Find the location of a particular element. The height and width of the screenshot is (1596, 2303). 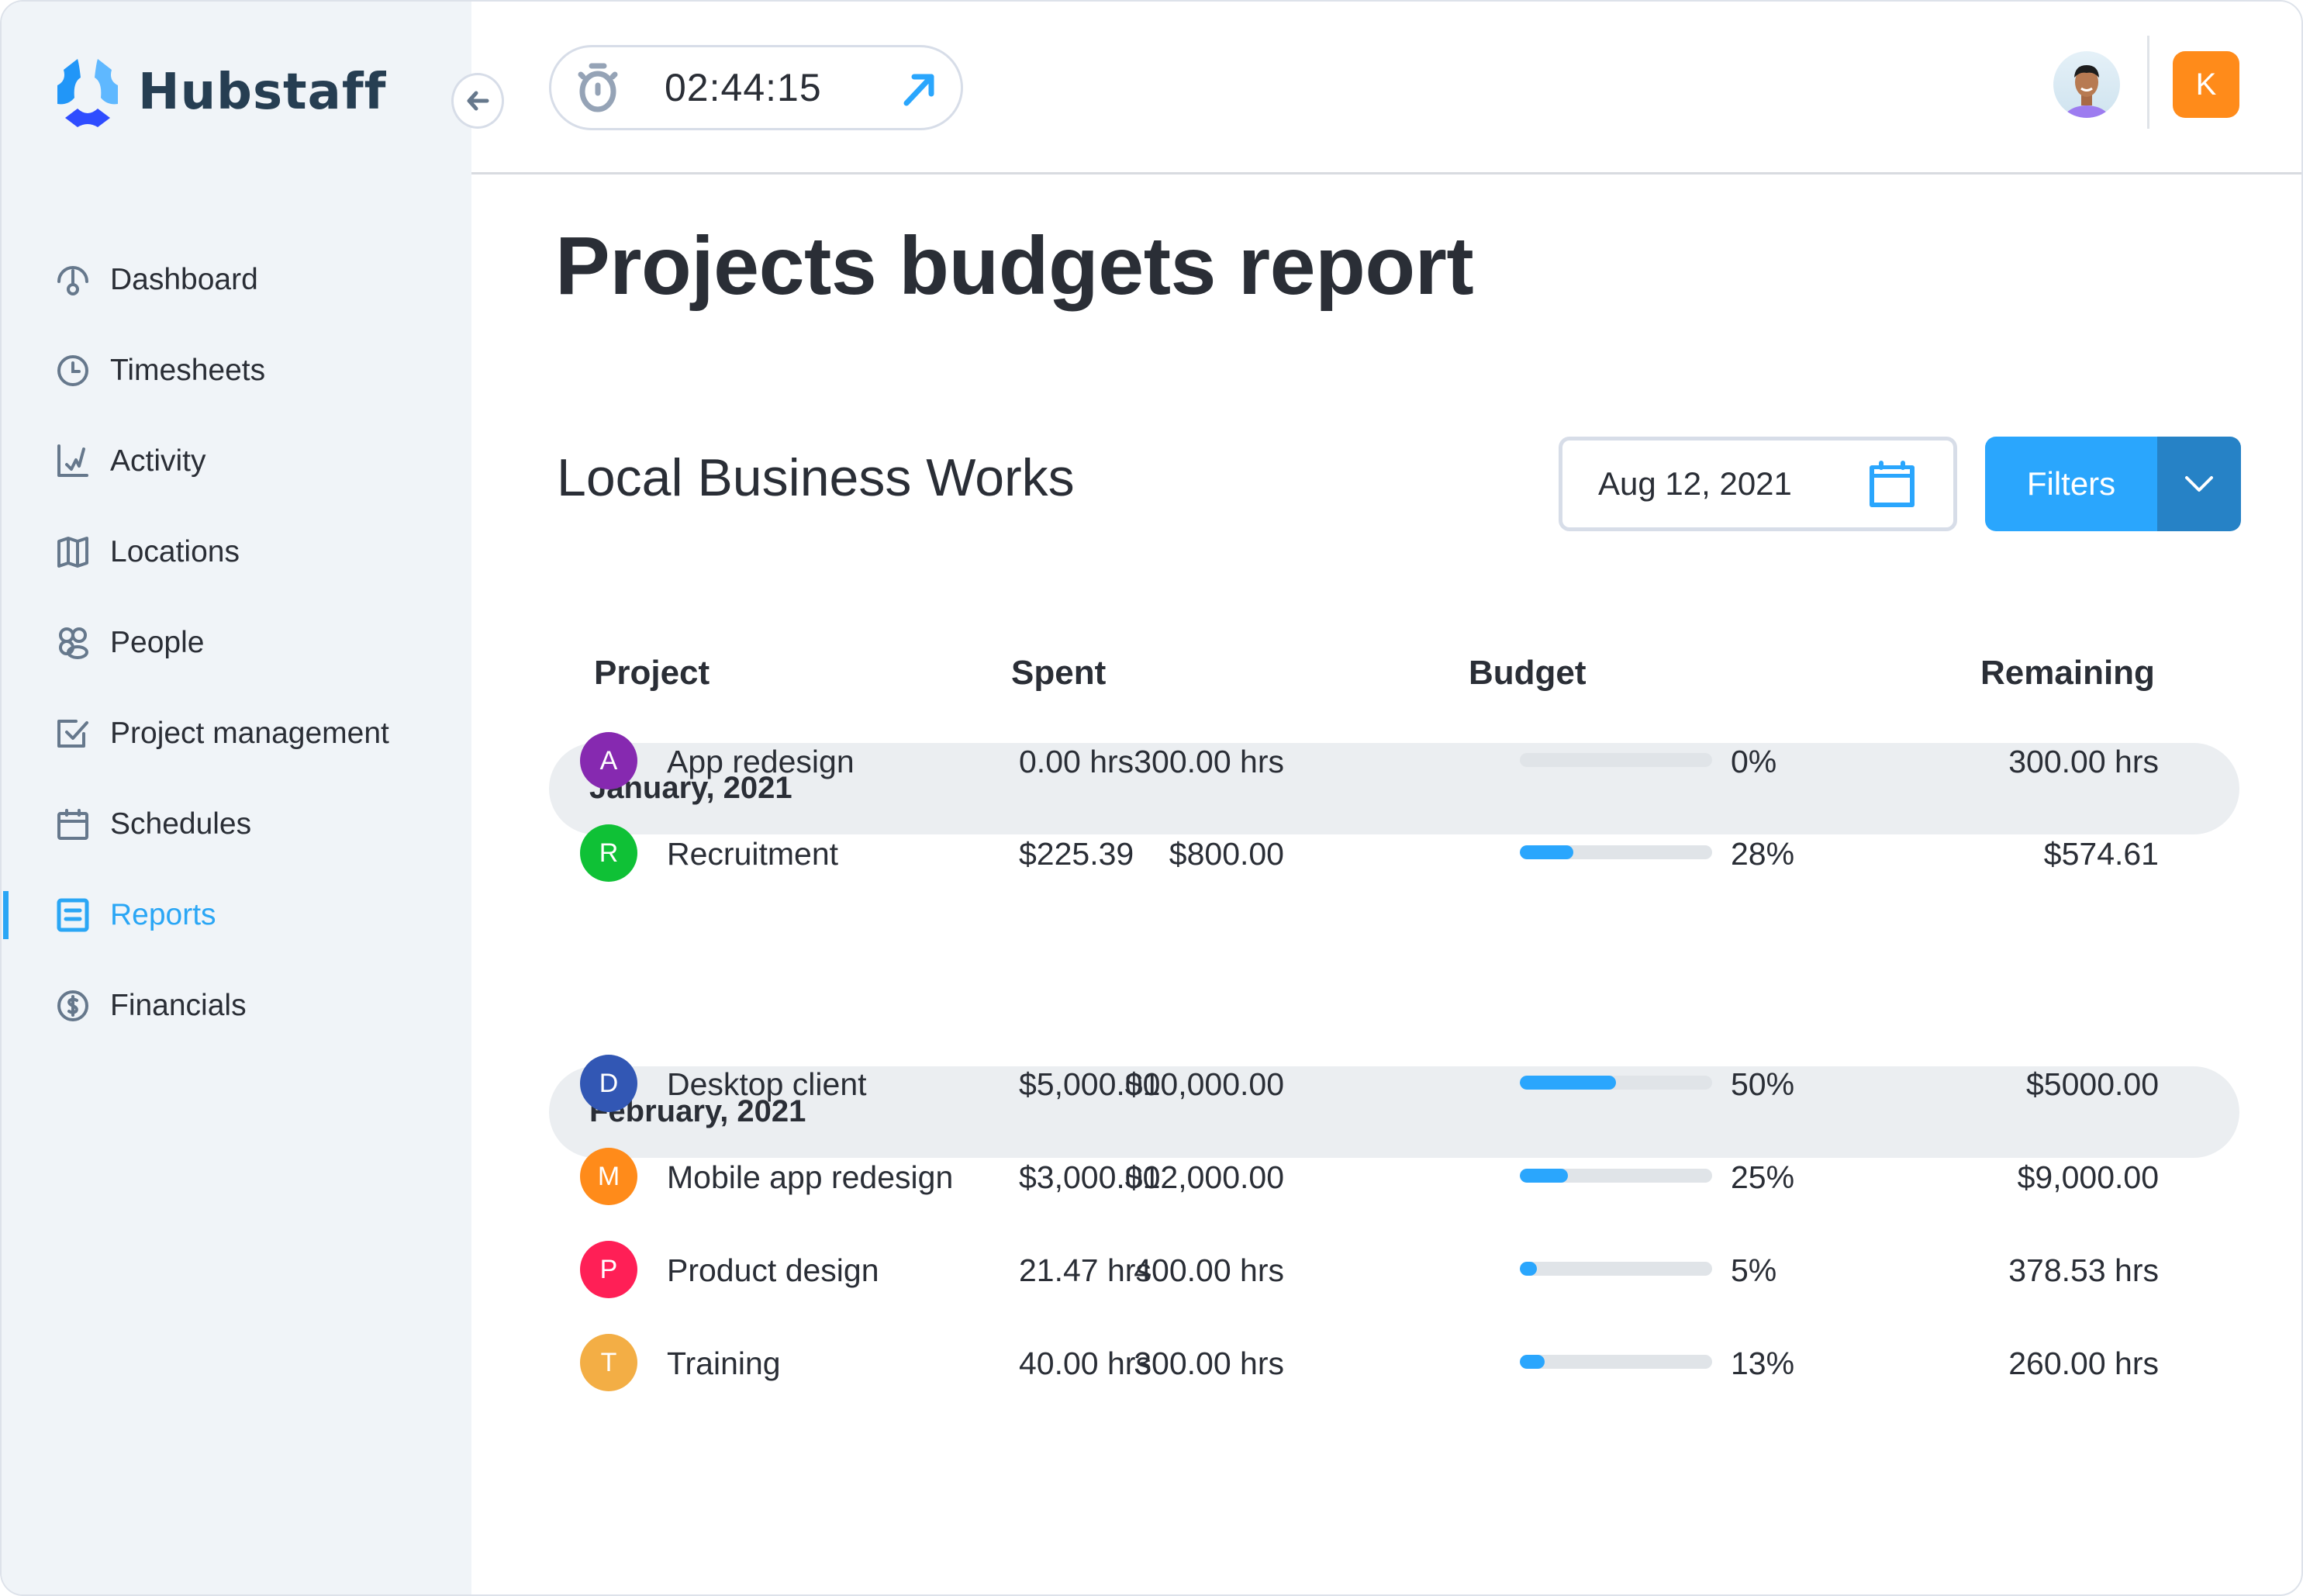

organization-name: Local Business Works is located at coordinates (816, 477).